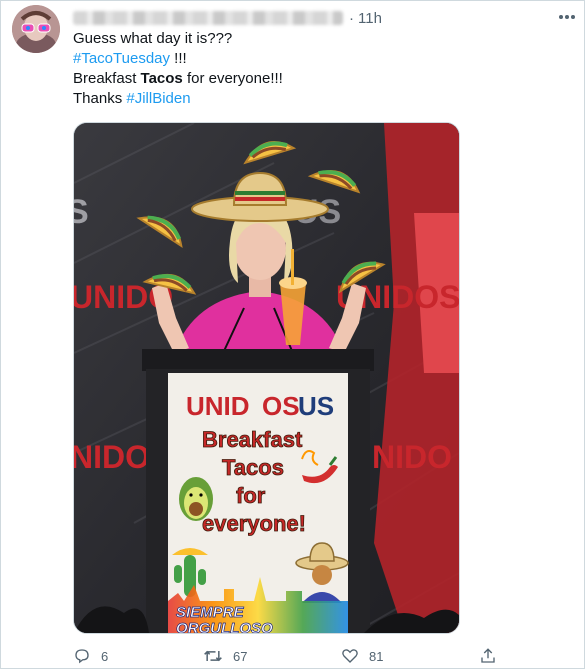 This screenshot has width=585, height=669. I want to click on avatar, so click(36, 29).